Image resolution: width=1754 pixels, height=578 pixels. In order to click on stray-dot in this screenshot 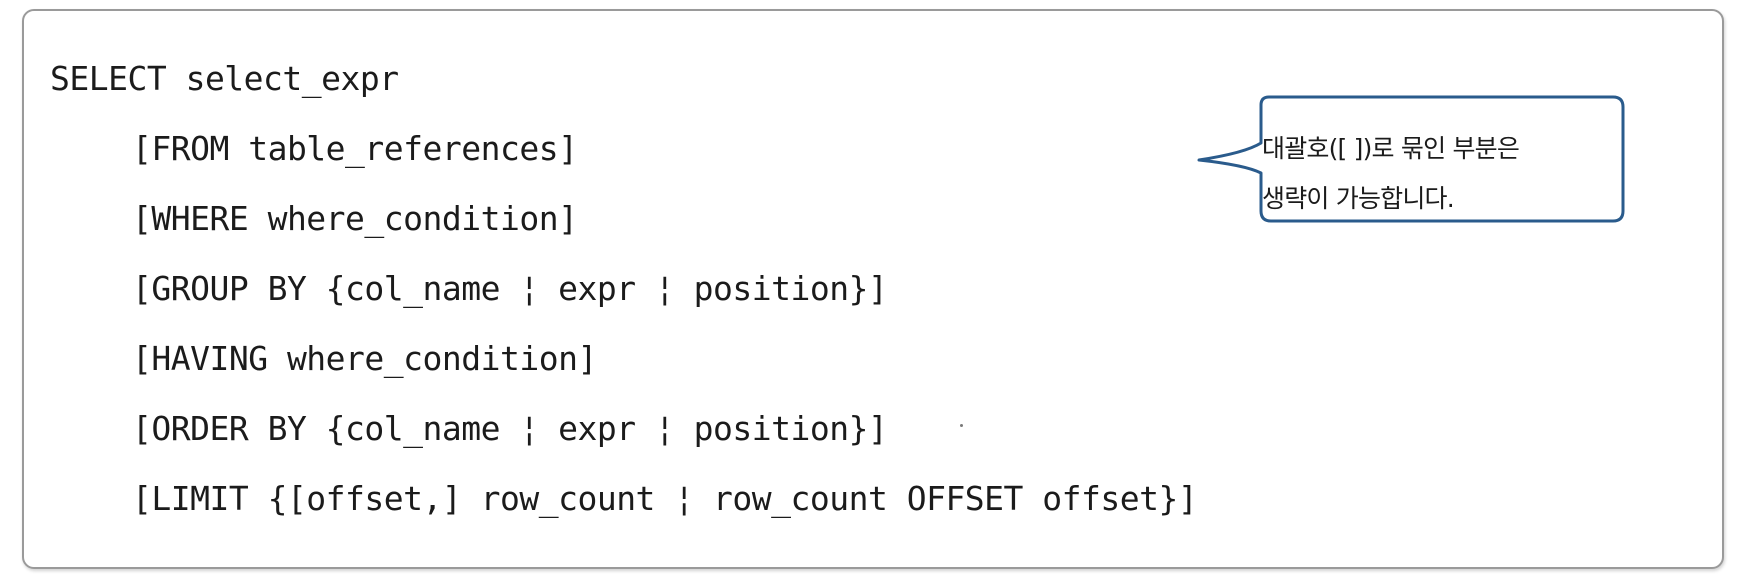, I will do `click(961, 425)`.